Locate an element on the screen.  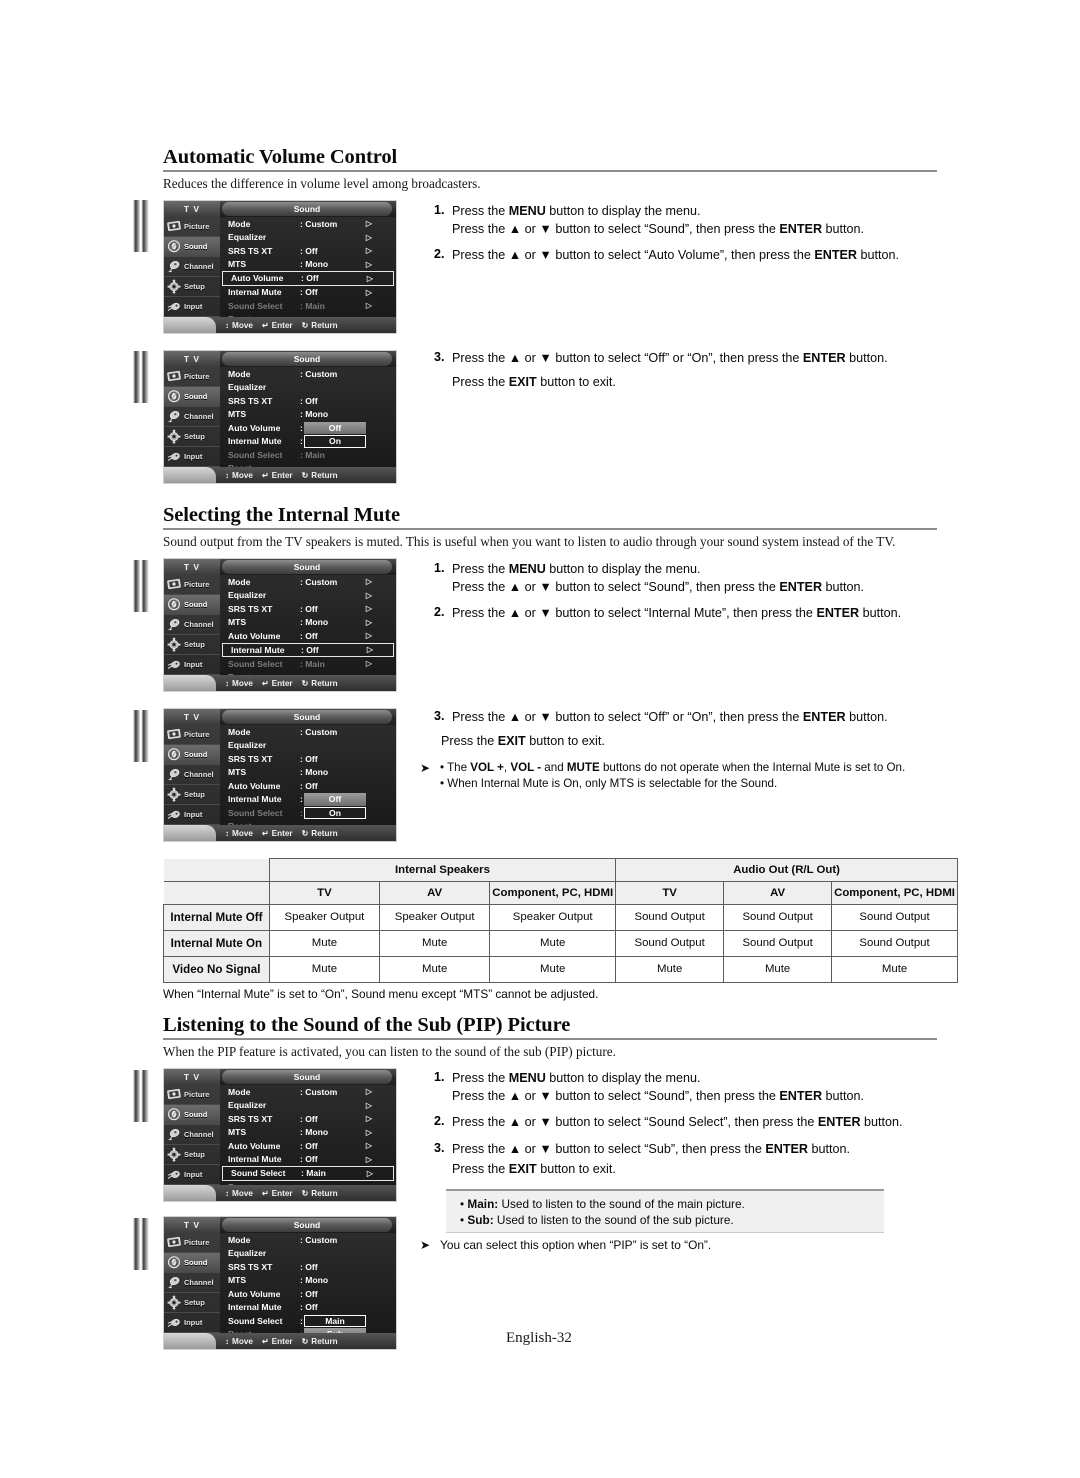
section-rule-pip is located at coordinates (550, 1039).